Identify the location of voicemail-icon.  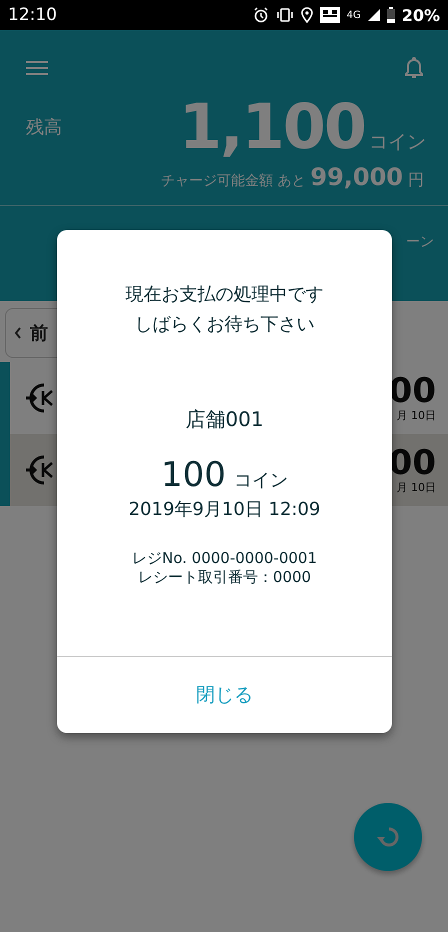
(330, 15).